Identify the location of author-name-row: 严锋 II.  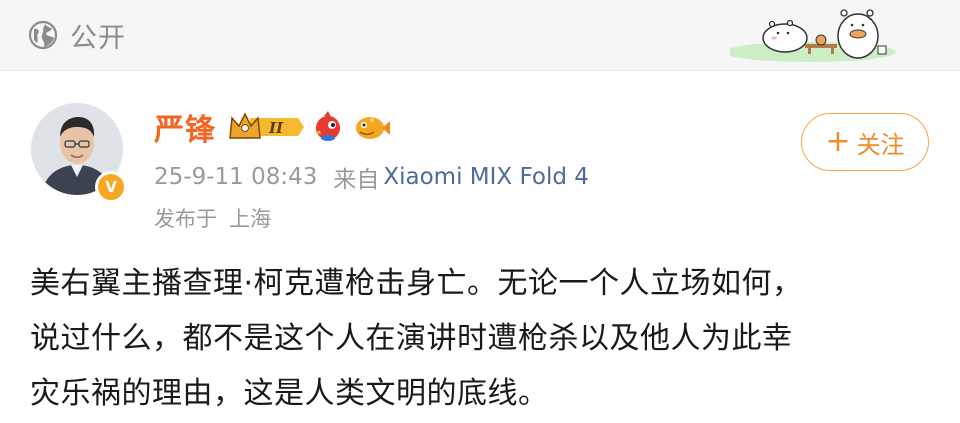
(272, 127).